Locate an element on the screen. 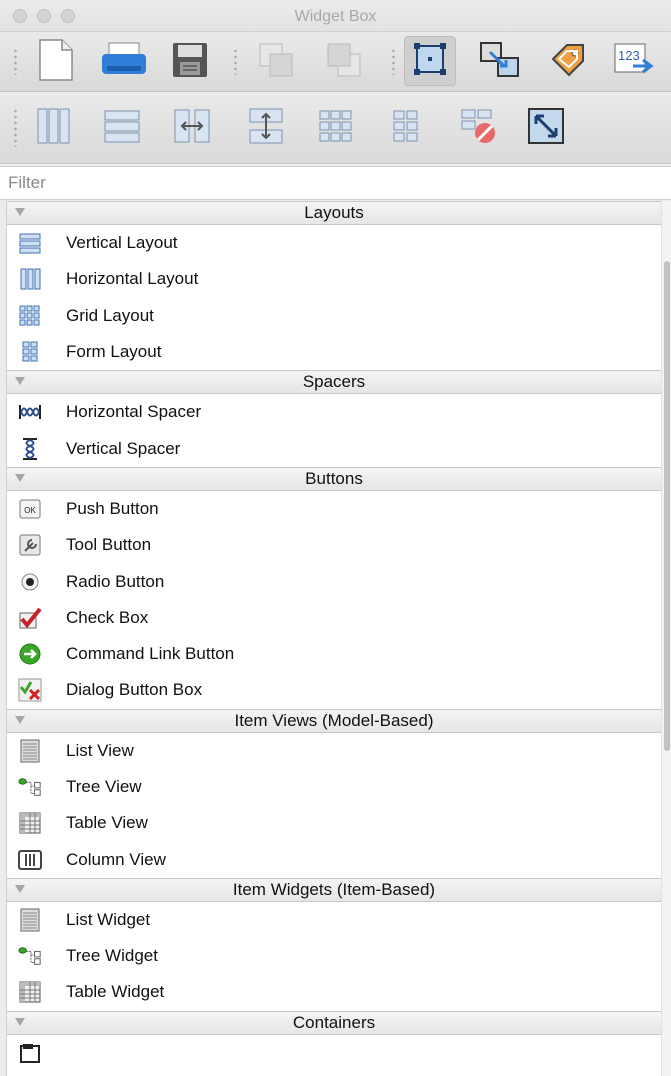 This screenshot has height=1076, width=671. widget-item-tree-view: Tree View is located at coordinates (334, 787).